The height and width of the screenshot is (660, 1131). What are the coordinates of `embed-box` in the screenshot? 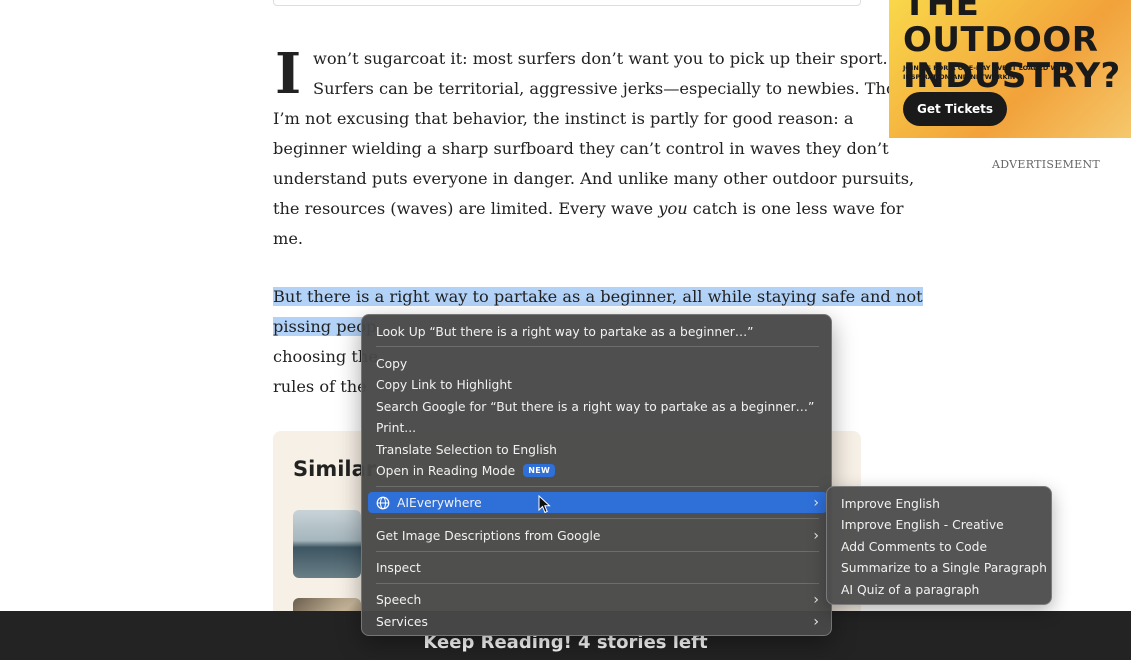 It's located at (567, 3).